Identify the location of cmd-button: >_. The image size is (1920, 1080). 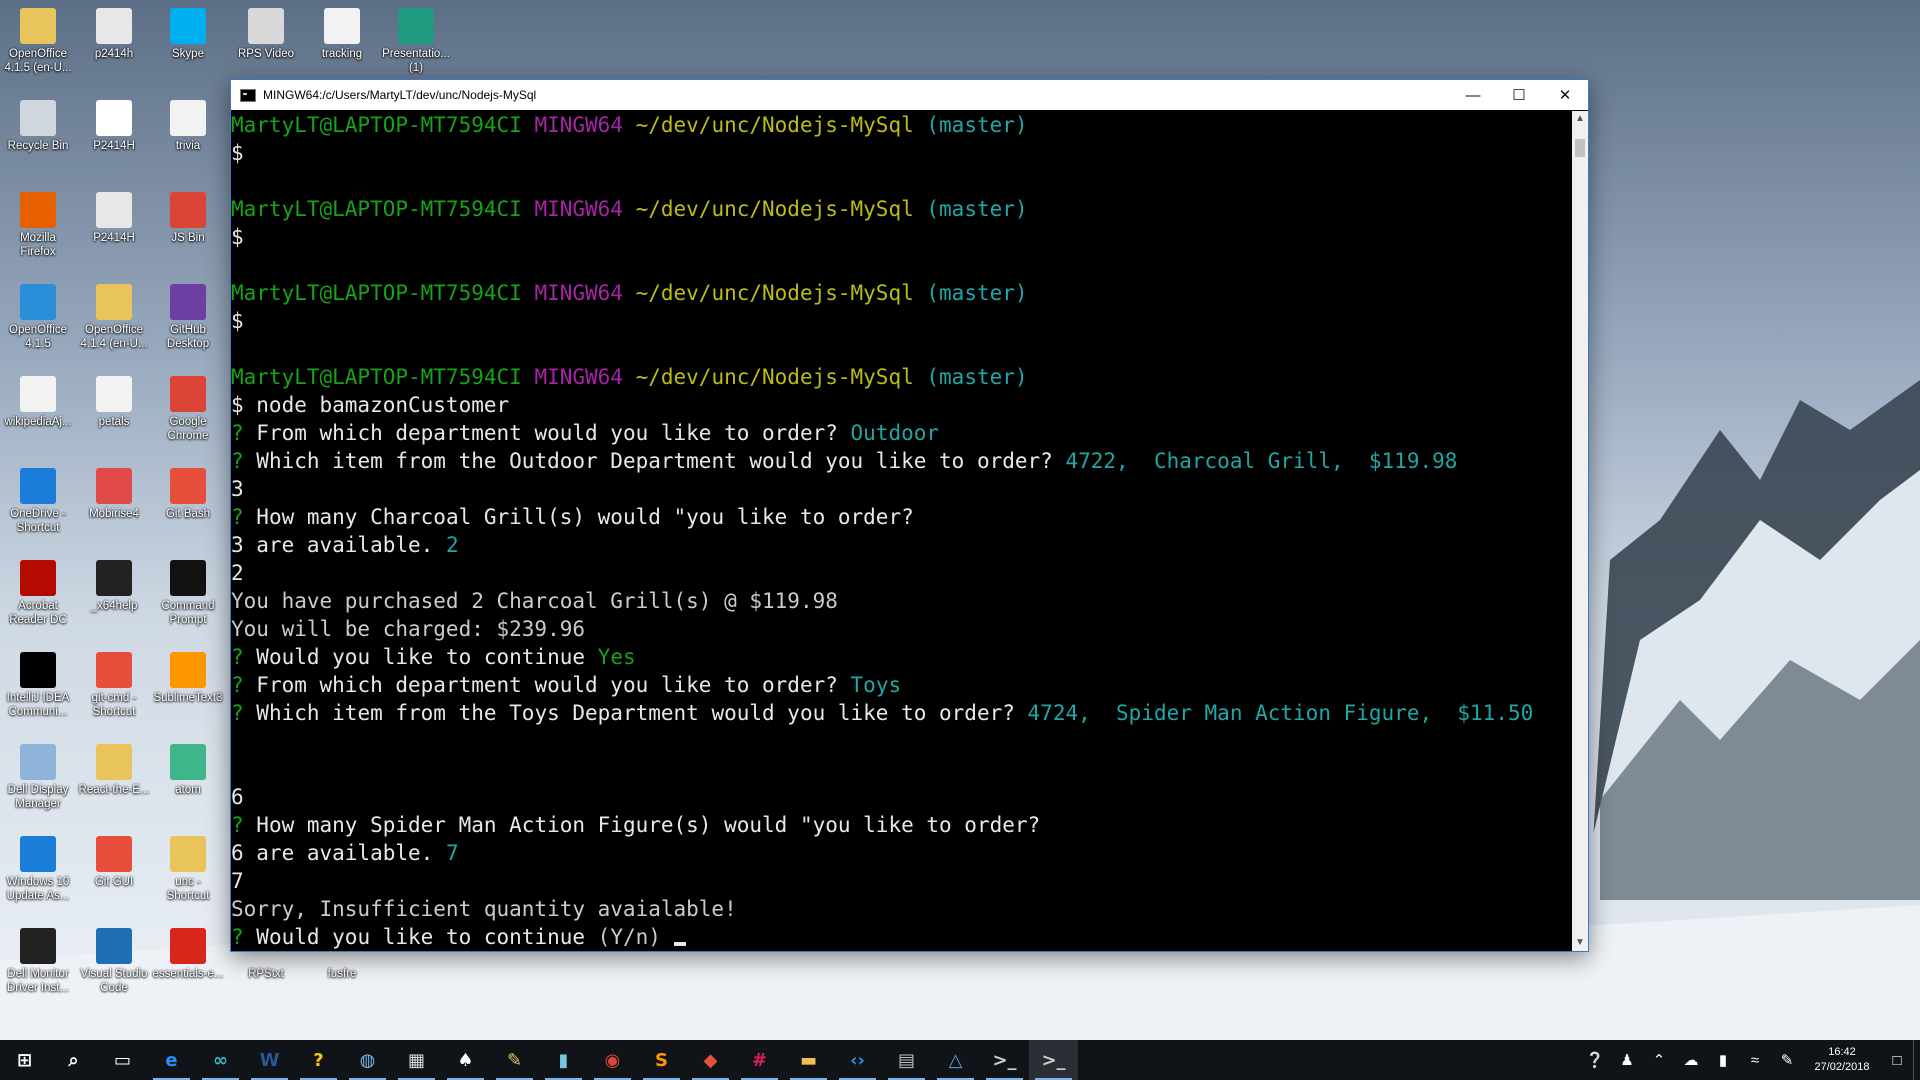
(1004, 1060).